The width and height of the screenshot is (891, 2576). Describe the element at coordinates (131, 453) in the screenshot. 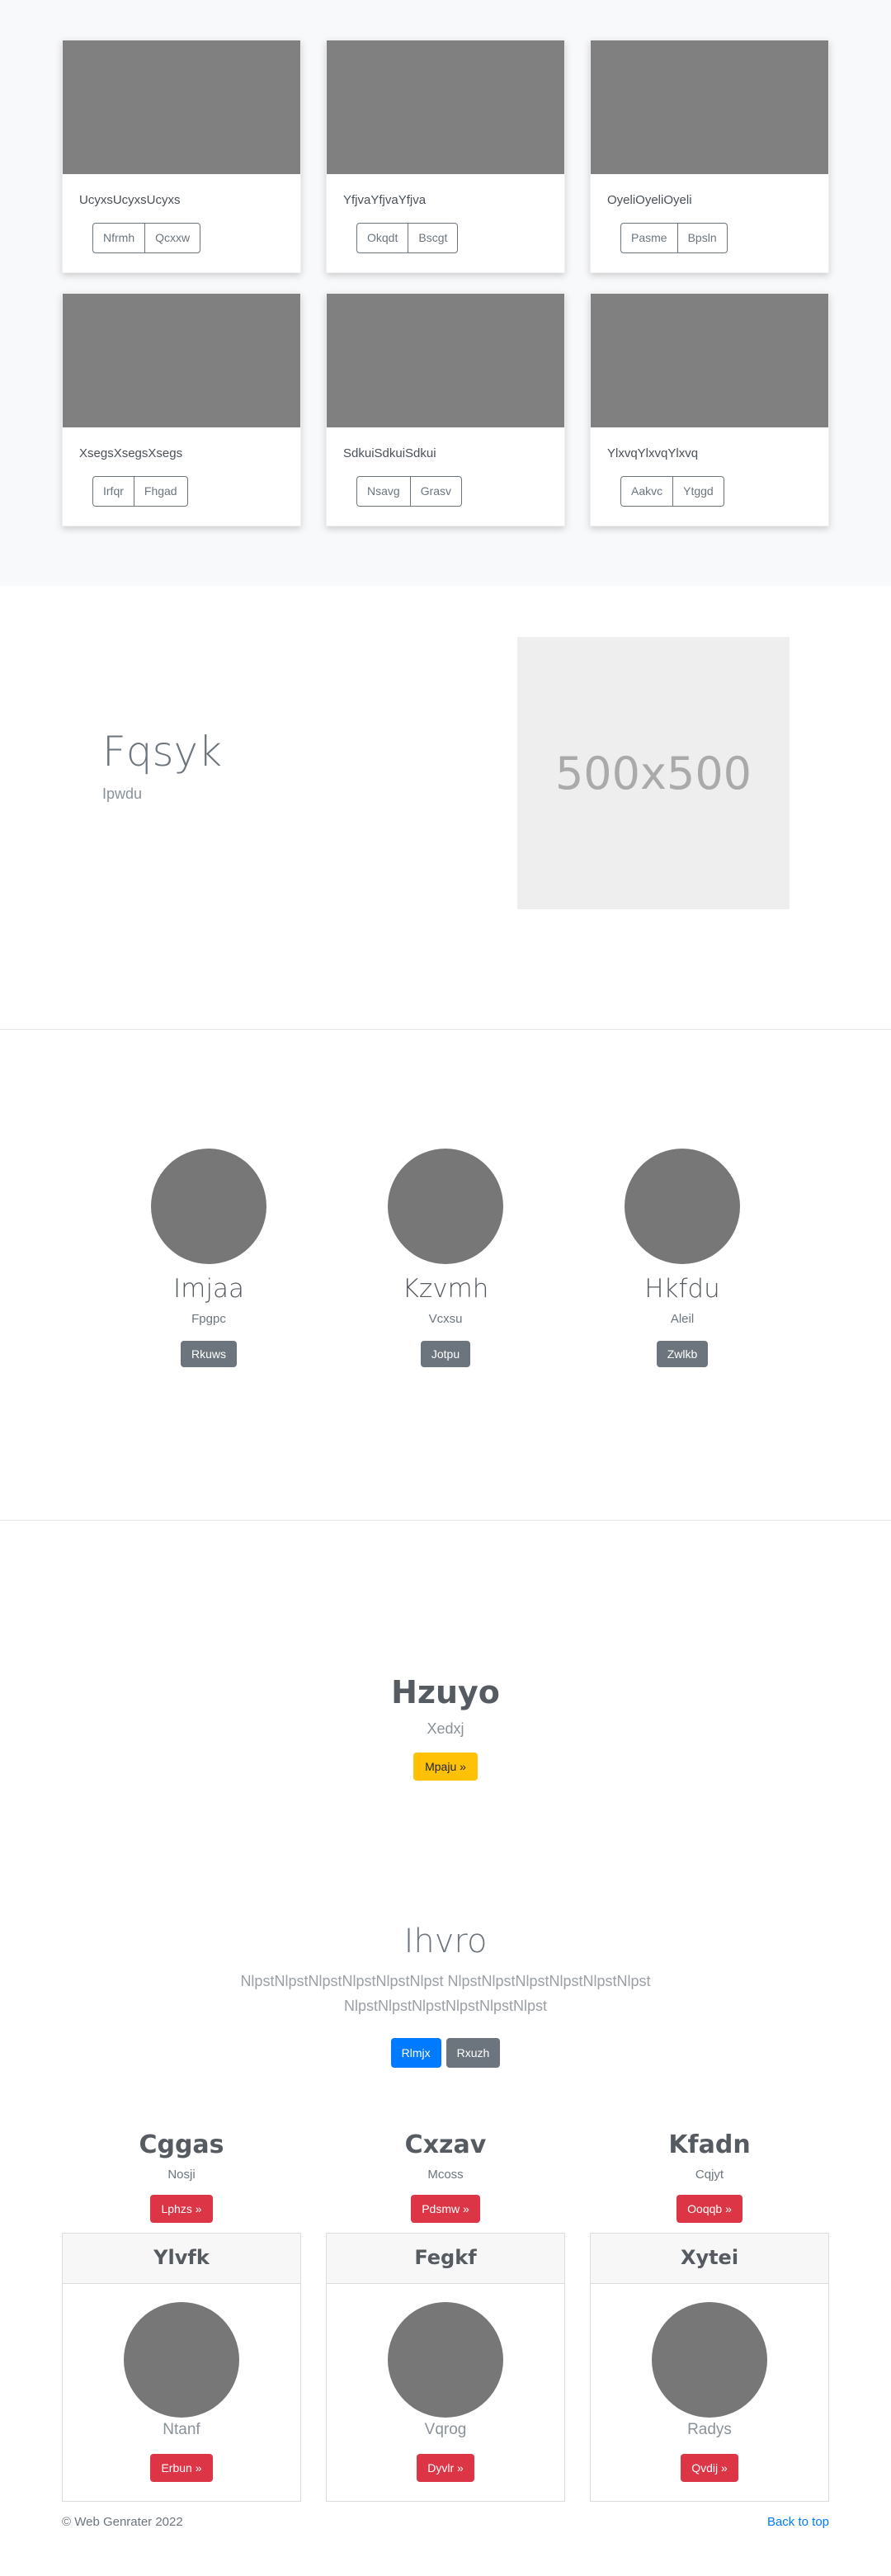

I see `card-text: XsegsXsegsXsegs` at that location.